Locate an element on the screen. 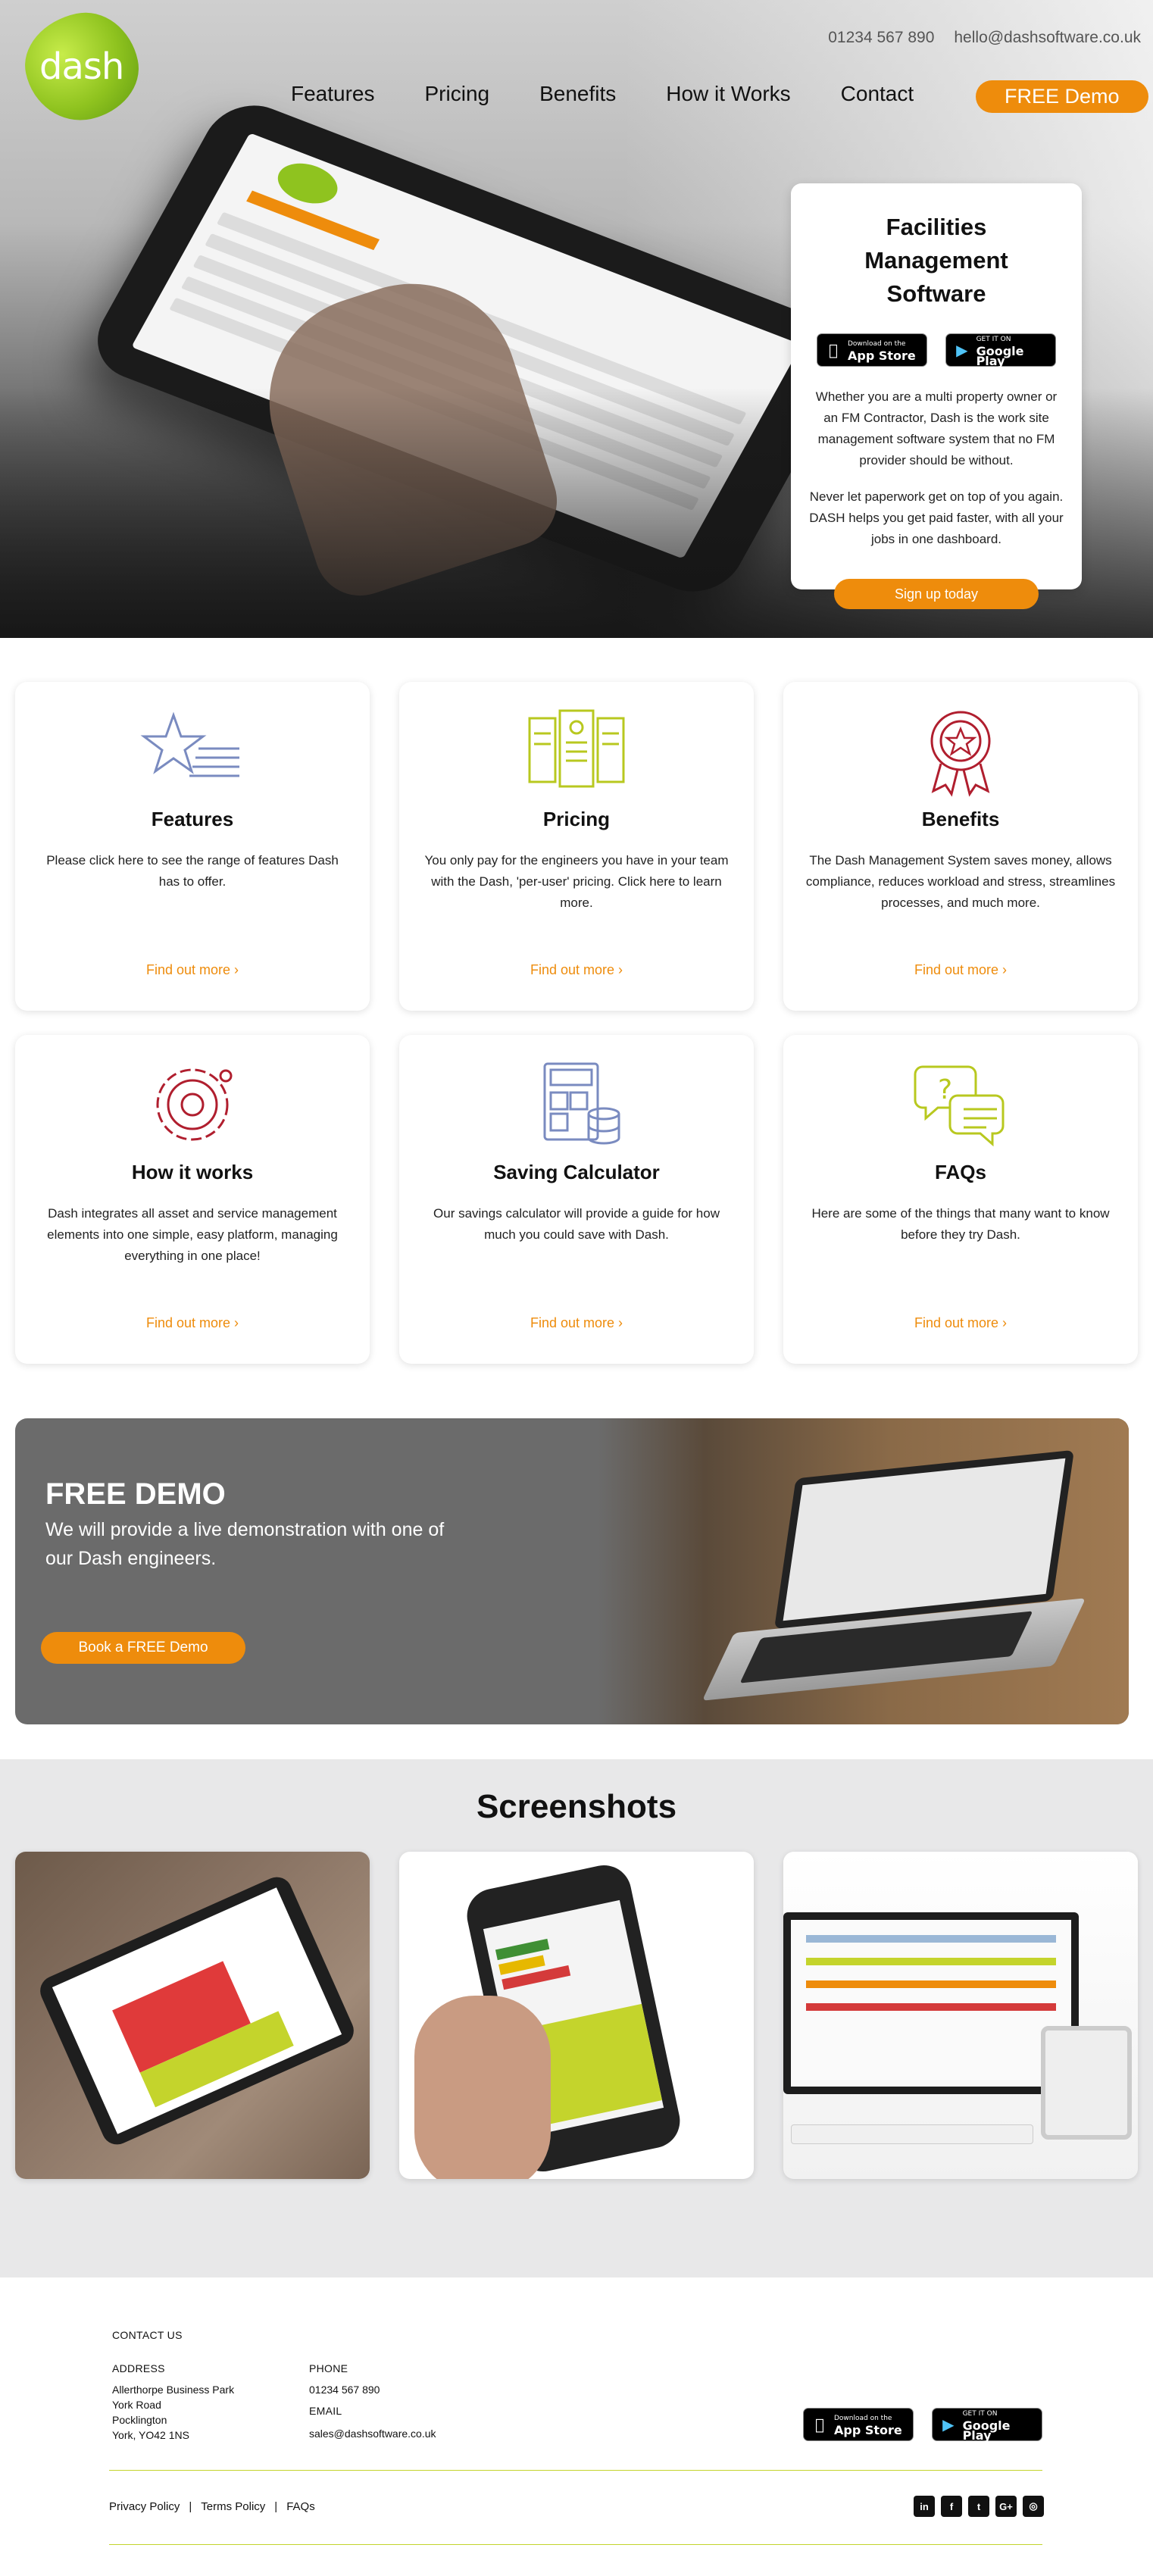  facebook-icon: f is located at coordinates (951, 2506).